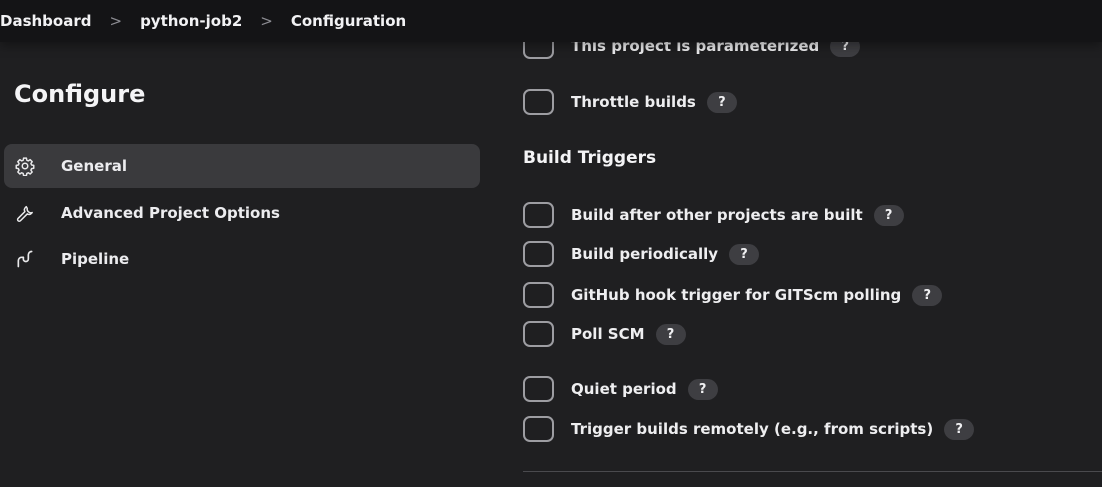 The width and height of the screenshot is (1102, 487). Describe the element at coordinates (633, 102) in the screenshot. I see `option-label: Throttle builds` at that location.